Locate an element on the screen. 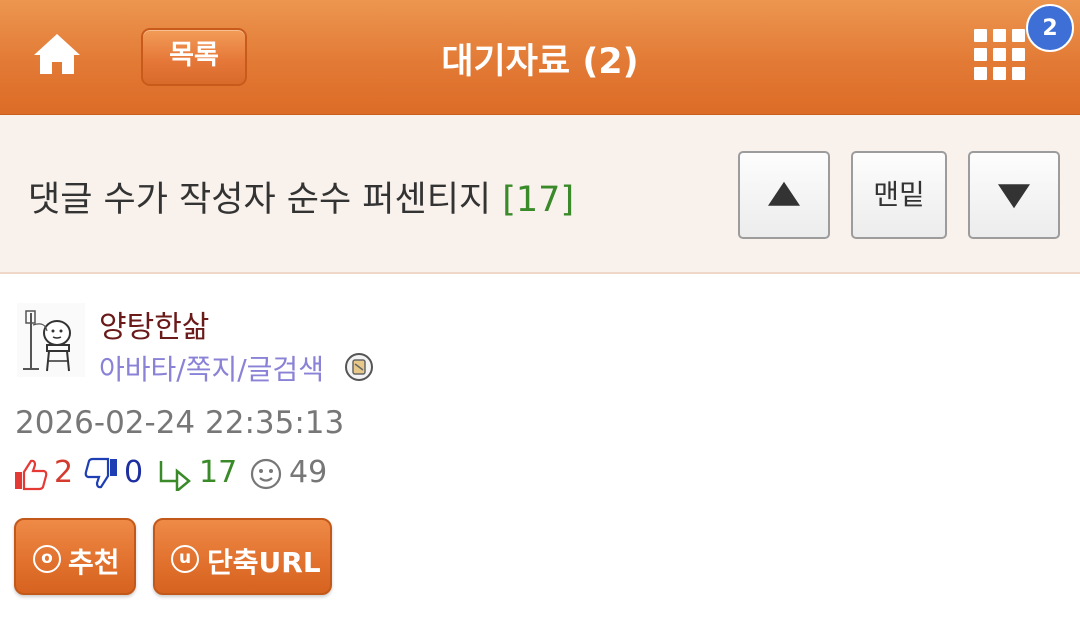 This screenshot has width=1080, height=628. thumbs-down-icon is located at coordinates (101, 478).